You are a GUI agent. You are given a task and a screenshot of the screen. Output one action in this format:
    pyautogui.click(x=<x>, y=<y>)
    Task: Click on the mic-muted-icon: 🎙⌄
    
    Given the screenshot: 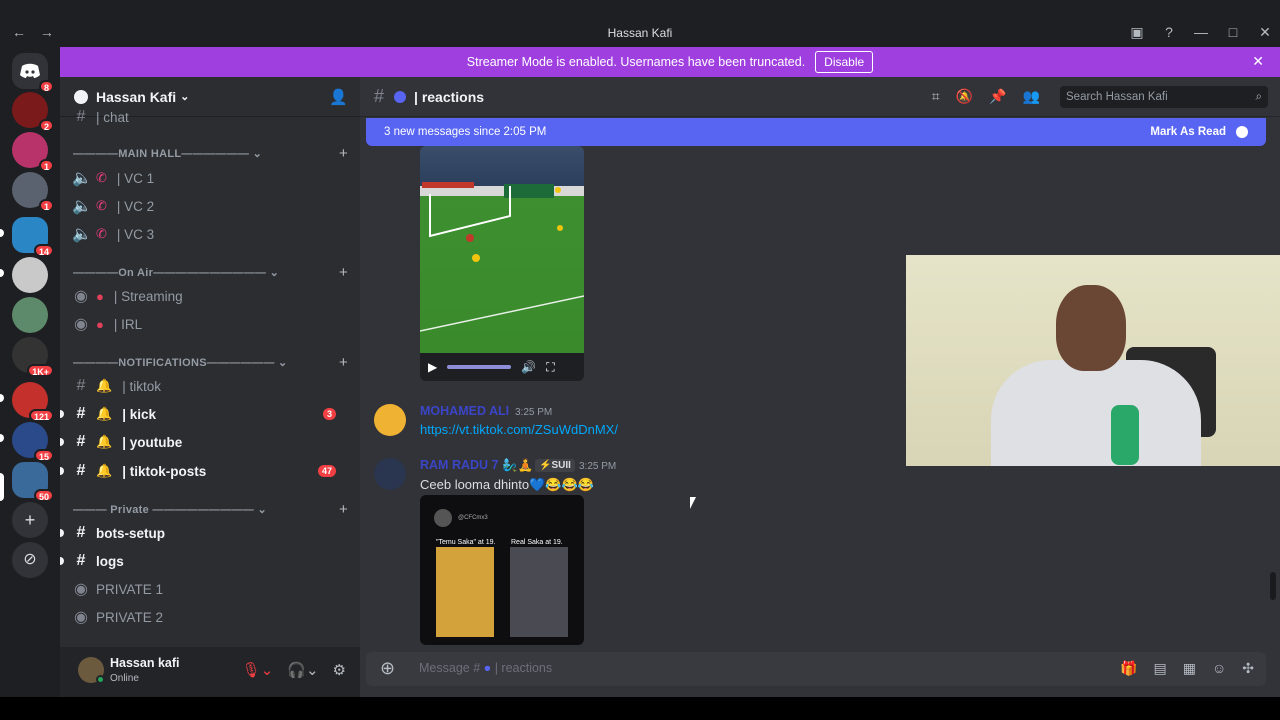 What is the action you would take?
    pyautogui.click(x=258, y=670)
    